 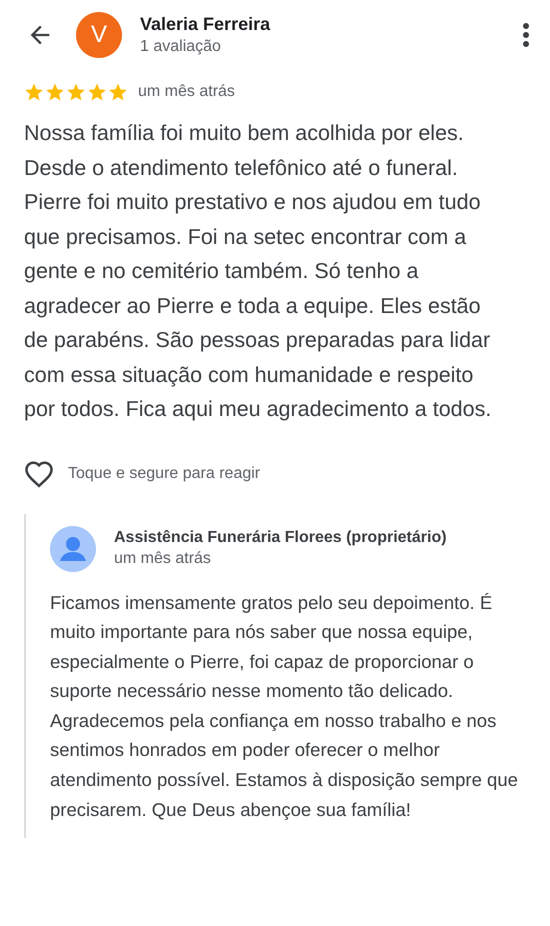 What do you see at coordinates (186, 92) in the screenshot?
I see `review-time: um mês atrás` at bounding box center [186, 92].